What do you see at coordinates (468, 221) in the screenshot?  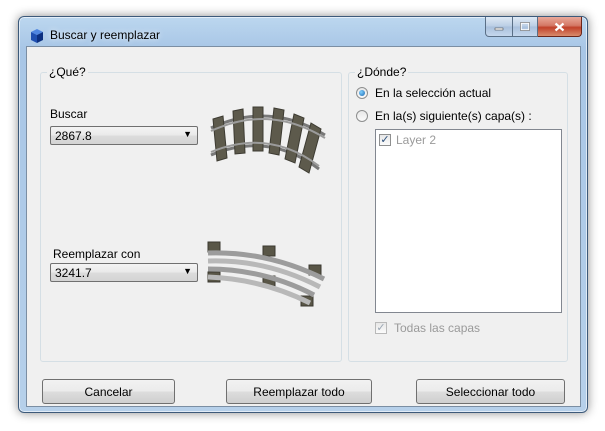 I see `layers-listbox: ✓ Layer 2` at bounding box center [468, 221].